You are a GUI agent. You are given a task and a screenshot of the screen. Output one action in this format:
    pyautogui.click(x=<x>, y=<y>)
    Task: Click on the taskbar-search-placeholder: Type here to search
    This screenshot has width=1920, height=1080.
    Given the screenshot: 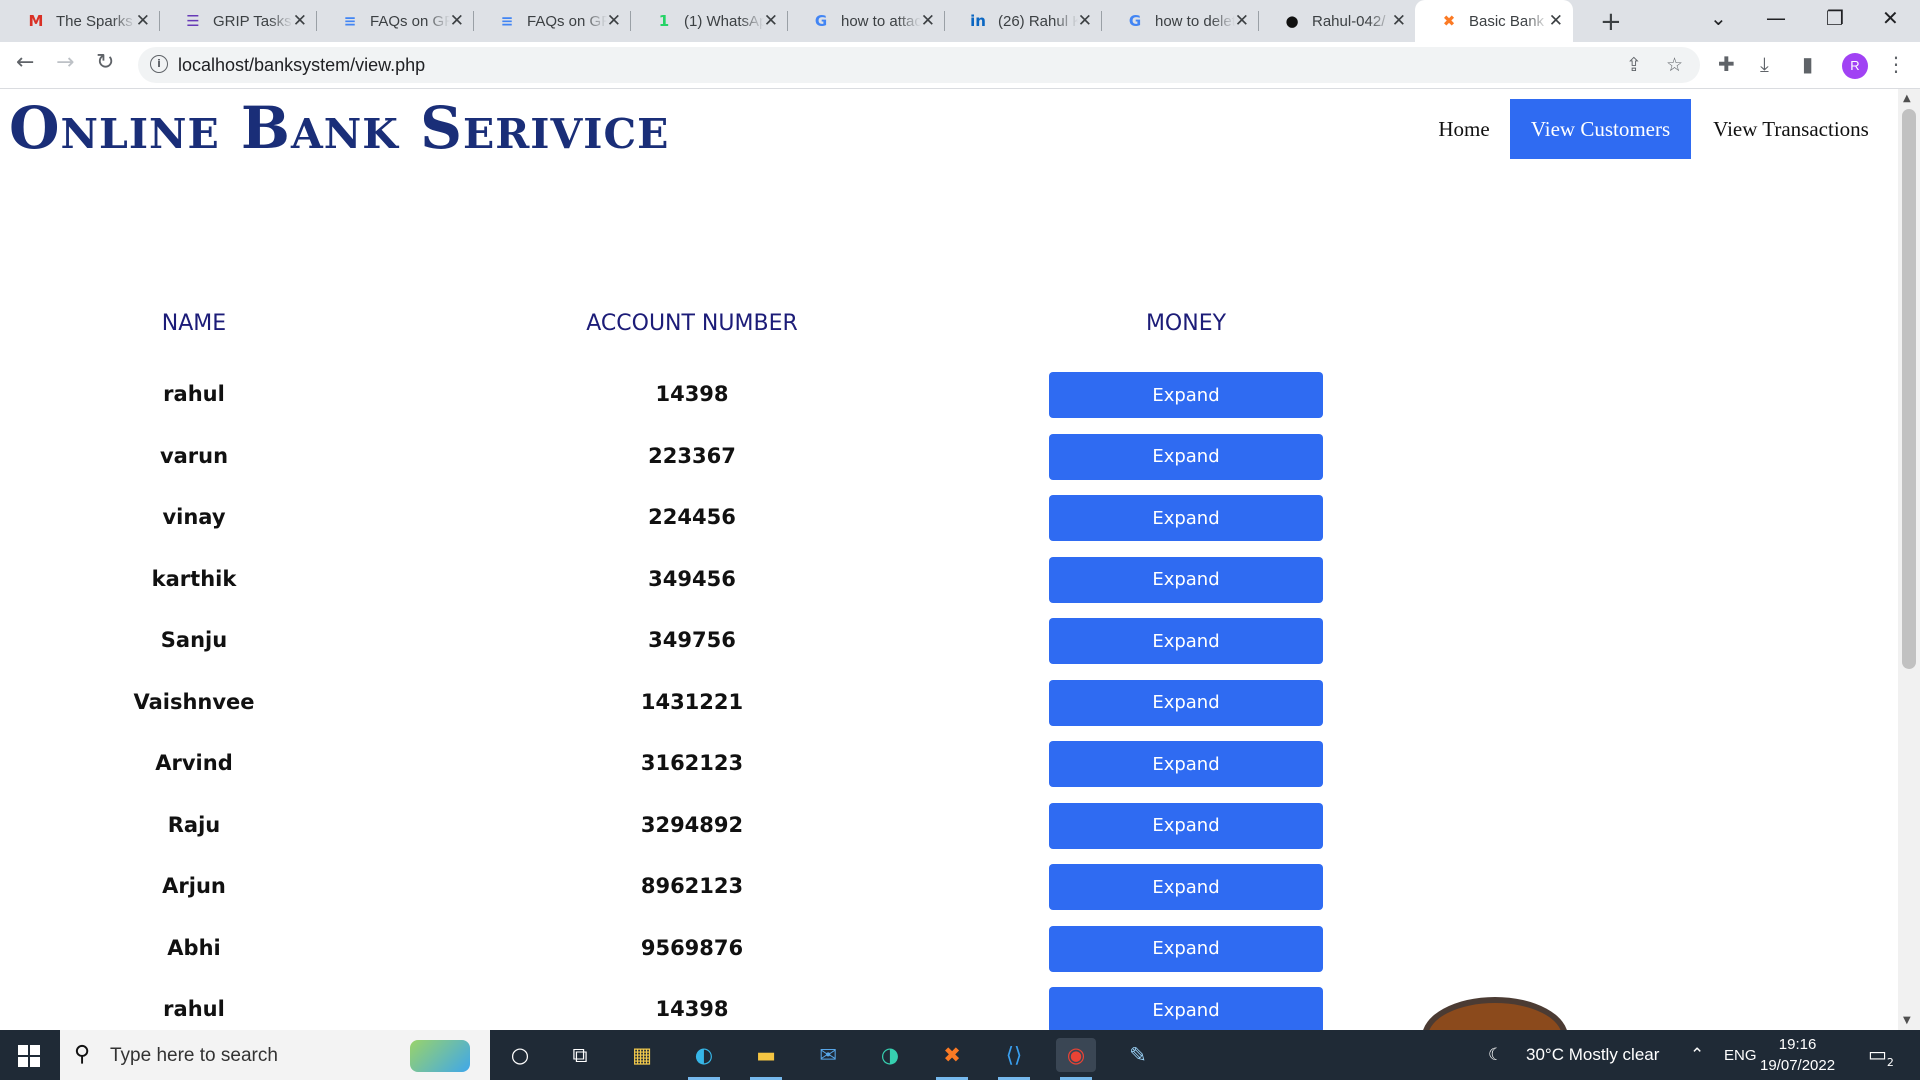 What is the action you would take?
    pyautogui.click(x=194, y=1056)
    